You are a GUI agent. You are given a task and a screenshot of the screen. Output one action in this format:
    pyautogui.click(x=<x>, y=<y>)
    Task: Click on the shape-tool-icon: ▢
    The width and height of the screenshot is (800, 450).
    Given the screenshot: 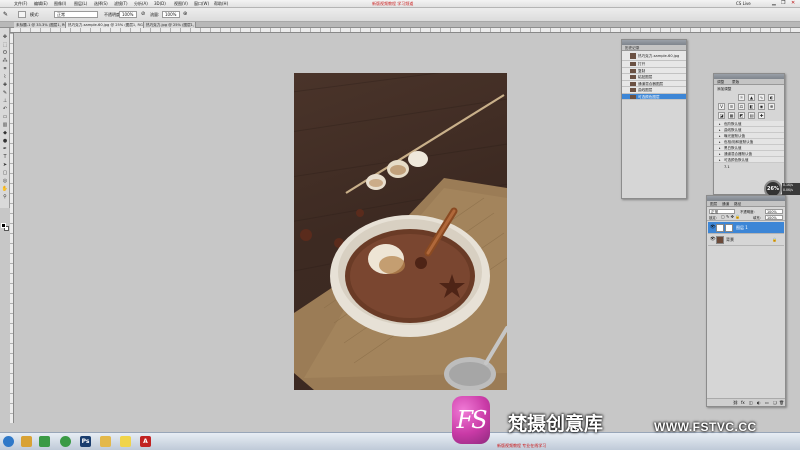 What is the action you would take?
    pyautogui.click(x=5, y=173)
    